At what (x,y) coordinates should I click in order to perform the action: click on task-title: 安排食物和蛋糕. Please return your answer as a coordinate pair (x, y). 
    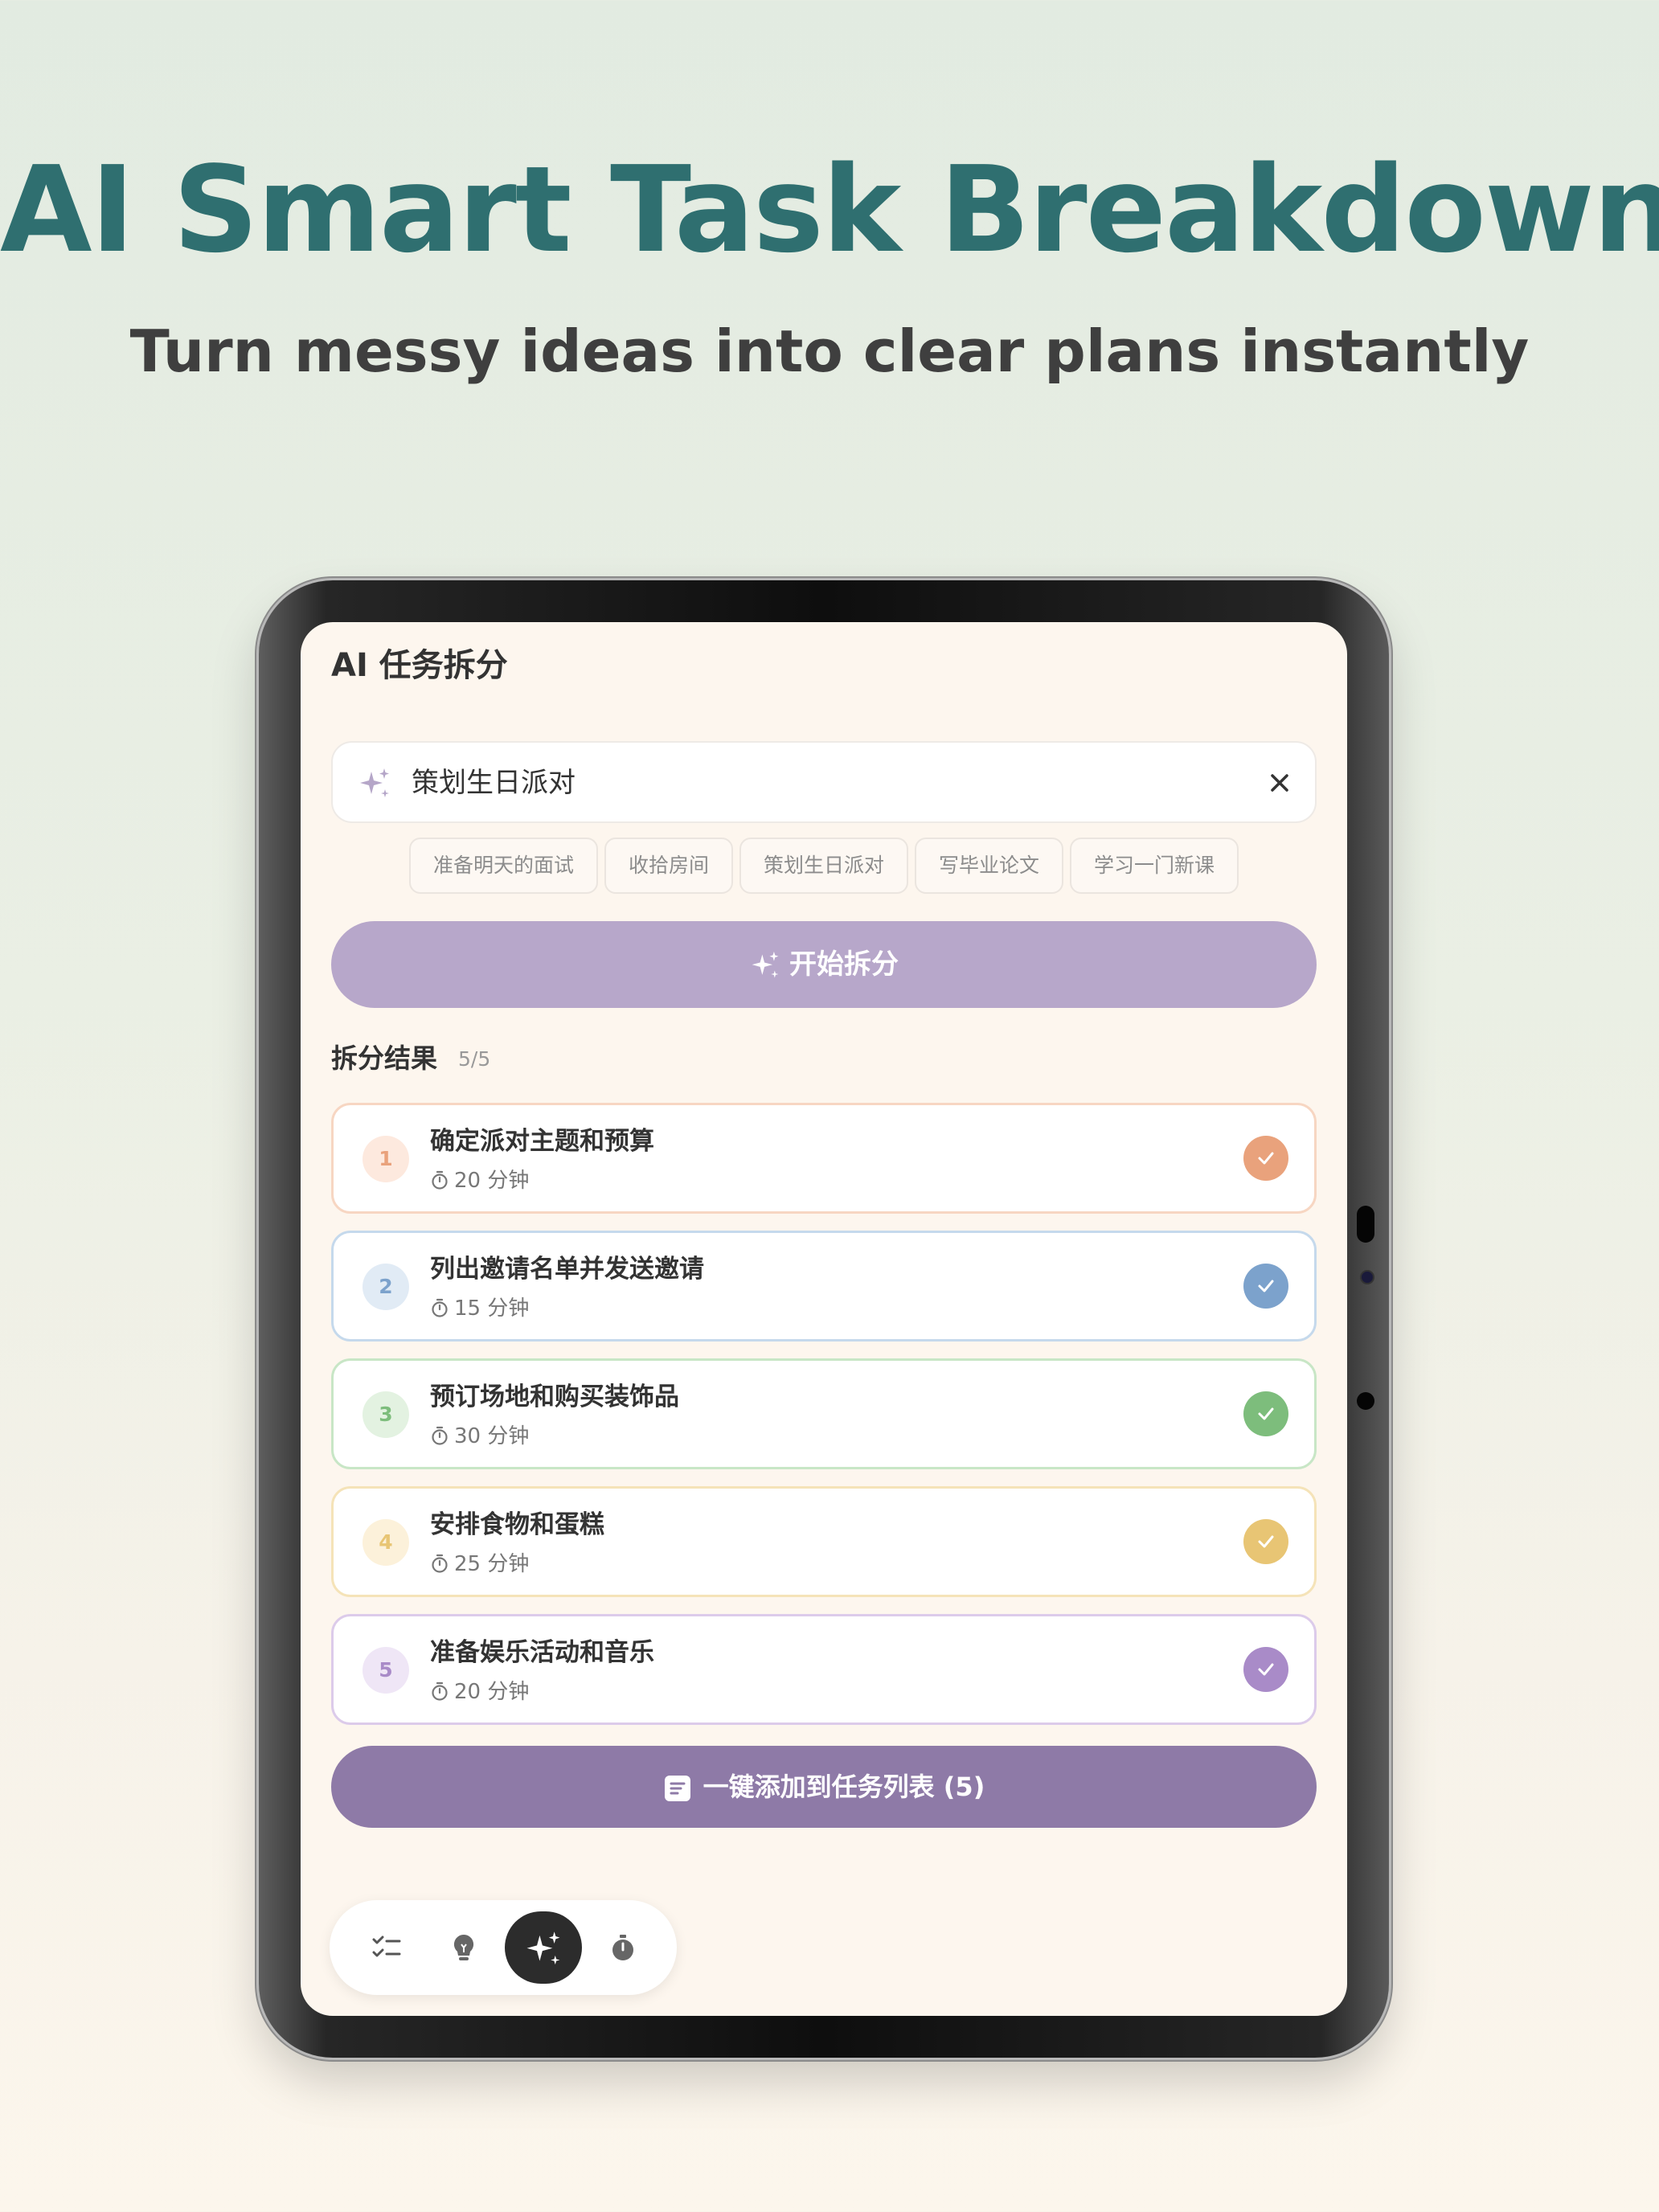
    Looking at the image, I should click on (517, 1524).